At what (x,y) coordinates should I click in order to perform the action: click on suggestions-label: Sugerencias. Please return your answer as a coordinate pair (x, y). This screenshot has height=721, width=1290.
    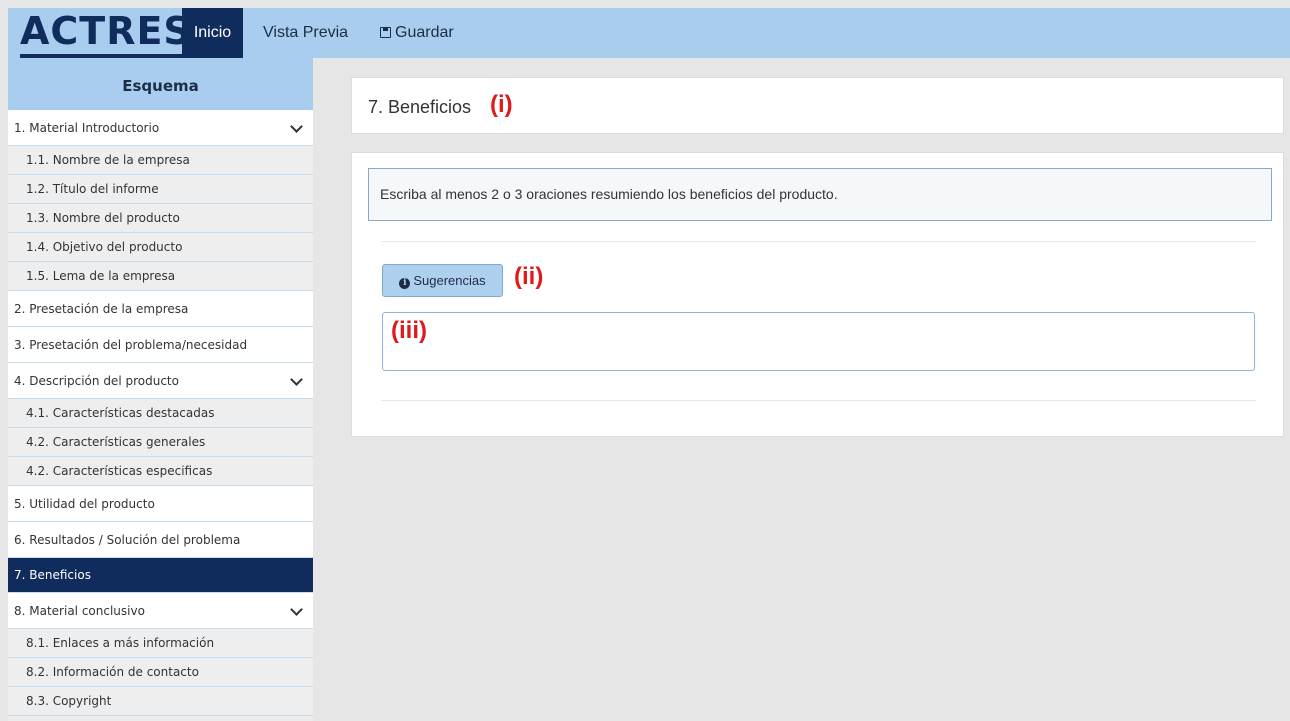
    Looking at the image, I should click on (449, 280).